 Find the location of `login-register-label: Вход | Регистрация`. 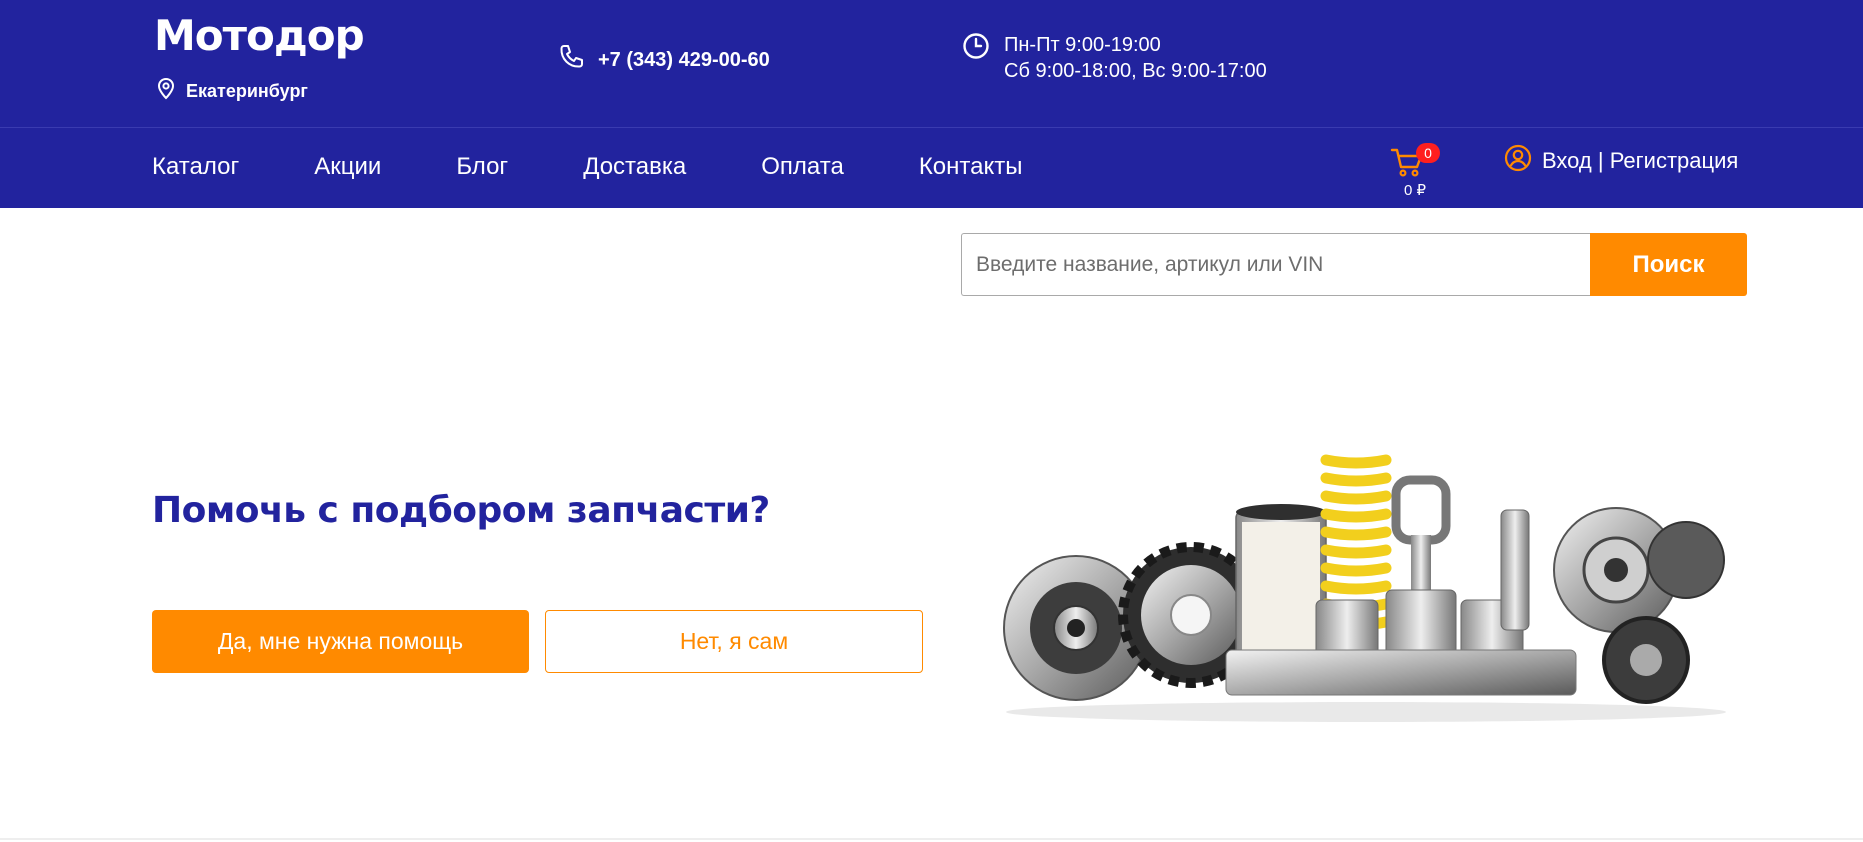

login-register-label: Вход | Регистрация is located at coordinates (1640, 160).